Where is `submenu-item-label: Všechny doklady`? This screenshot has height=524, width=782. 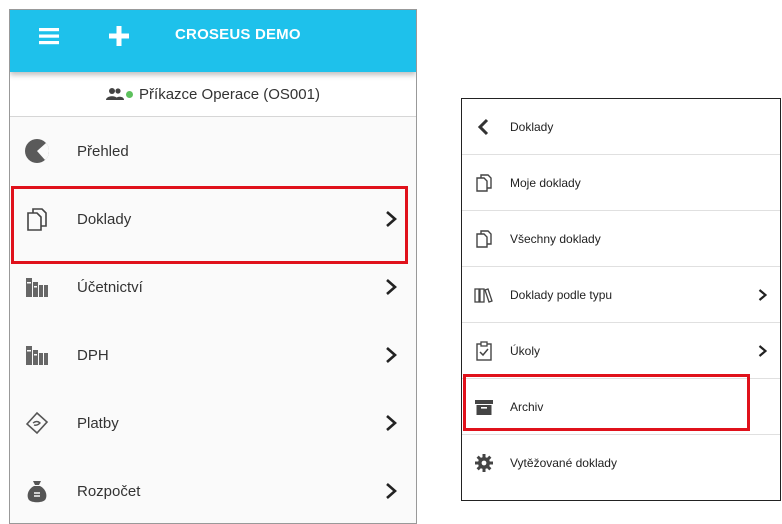 submenu-item-label: Všechny doklady is located at coordinates (555, 238).